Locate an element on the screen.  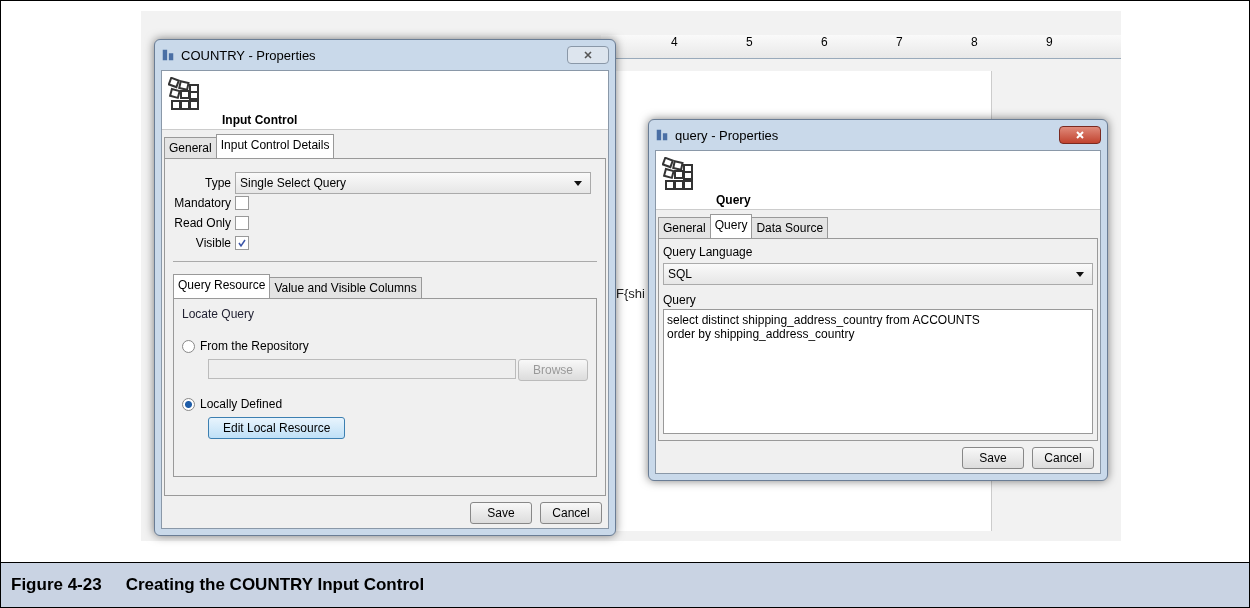
language-dropdown: SQL is located at coordinates (878, 274).